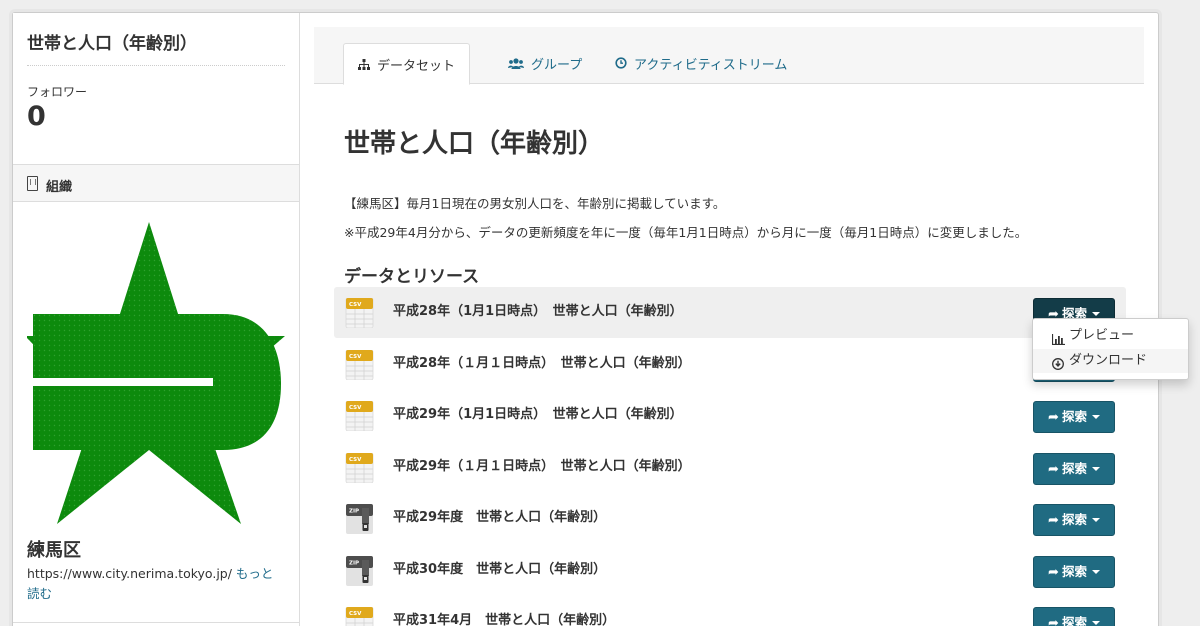 This screenshot has width=1200, height=626. Describe the element at coordinates (538, 412) in the screenshot. I see `resource-title-link: 平成29年（1月1日時点） 世帯と人口（年齢別）` at that location.